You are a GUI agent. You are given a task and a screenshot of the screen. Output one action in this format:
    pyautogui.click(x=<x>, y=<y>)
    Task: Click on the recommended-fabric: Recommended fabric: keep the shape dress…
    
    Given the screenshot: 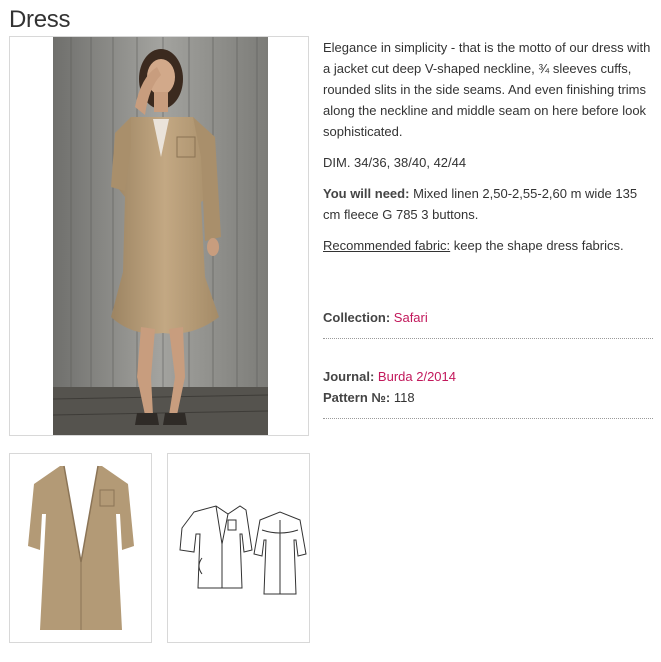 What is the action you would take?
    pyautogui.click(x=489, y=245)
    